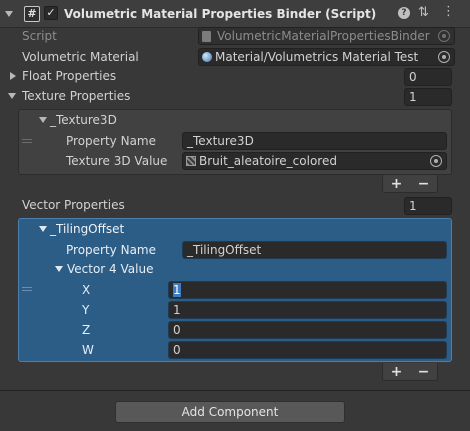 This screenshot has height=431, width=470. I want to click on texture-element-drag-handle-icon, so click(27, 142).